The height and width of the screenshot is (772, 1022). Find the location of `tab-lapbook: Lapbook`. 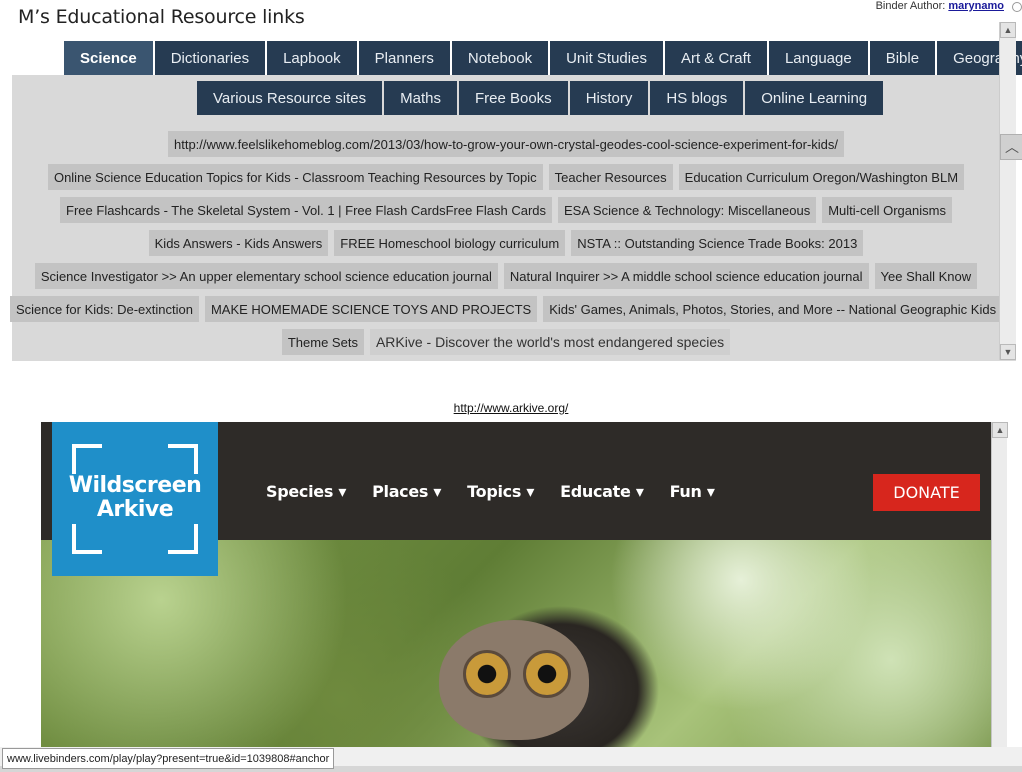

tab-lapbook: Lapbook is located at coordinates (312, 58).